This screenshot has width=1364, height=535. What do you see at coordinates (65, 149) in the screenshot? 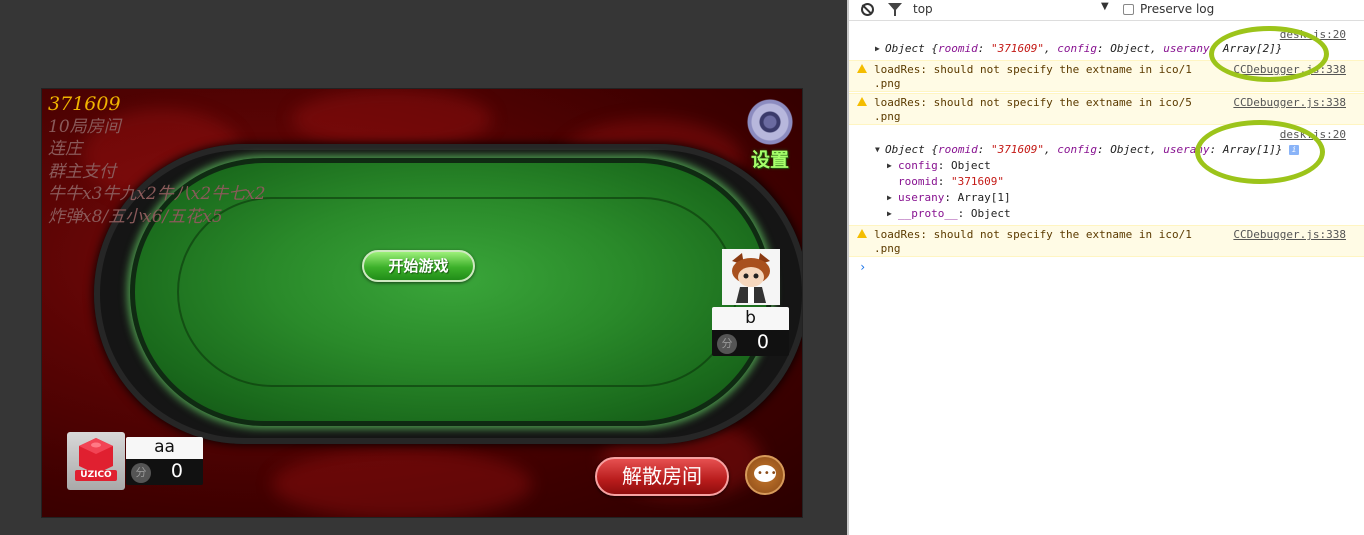
I see `room-banker-rule: 连庄` at bounding box center [65, 149].